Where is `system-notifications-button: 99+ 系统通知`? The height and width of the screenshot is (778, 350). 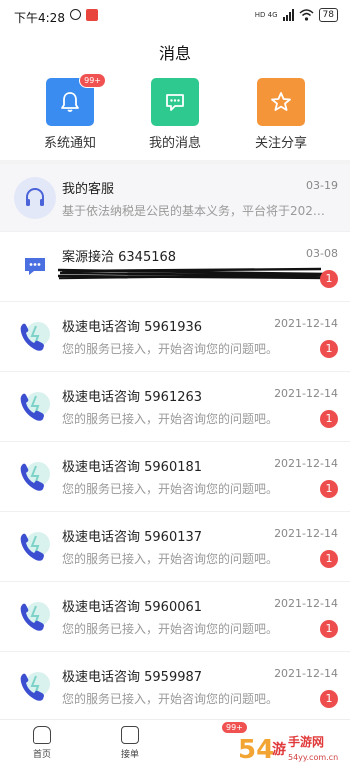 system-notifications-button: 99+ 系统通知 is located at coordinates (70, 112).